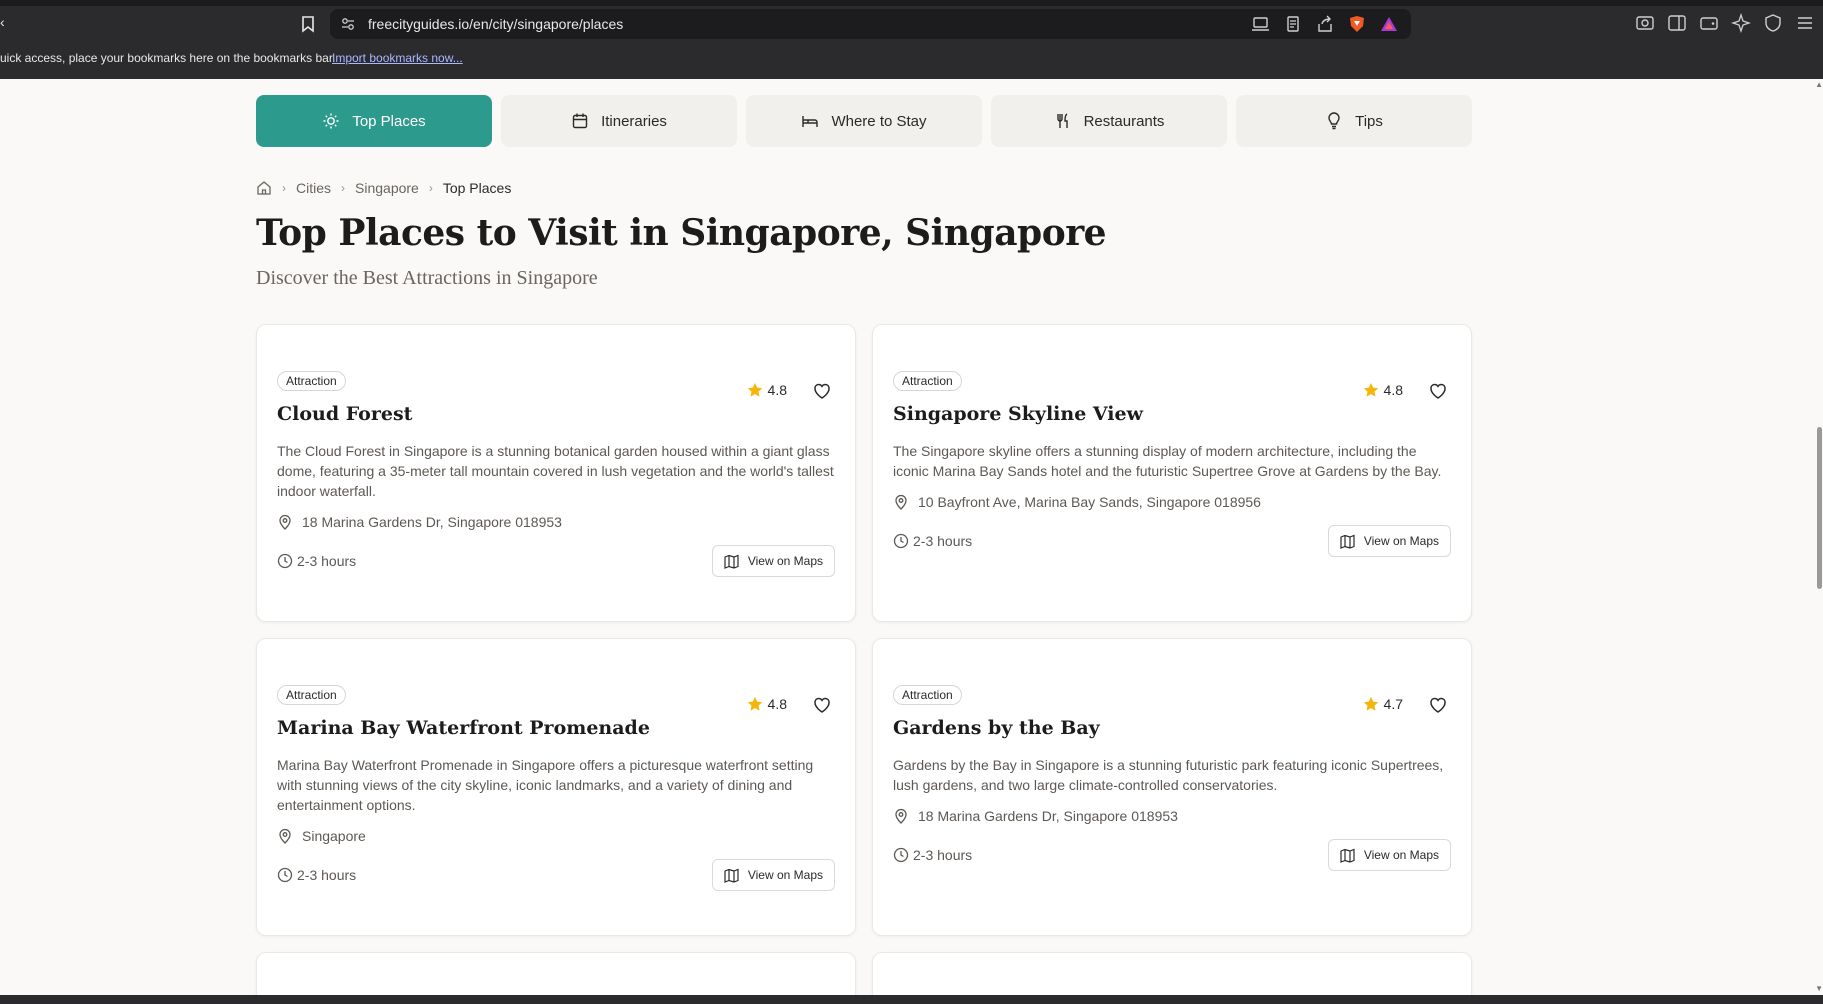 The width and height of the screenshot is (1823, 1004). I want to click on share-icon, so click(1325, 24).